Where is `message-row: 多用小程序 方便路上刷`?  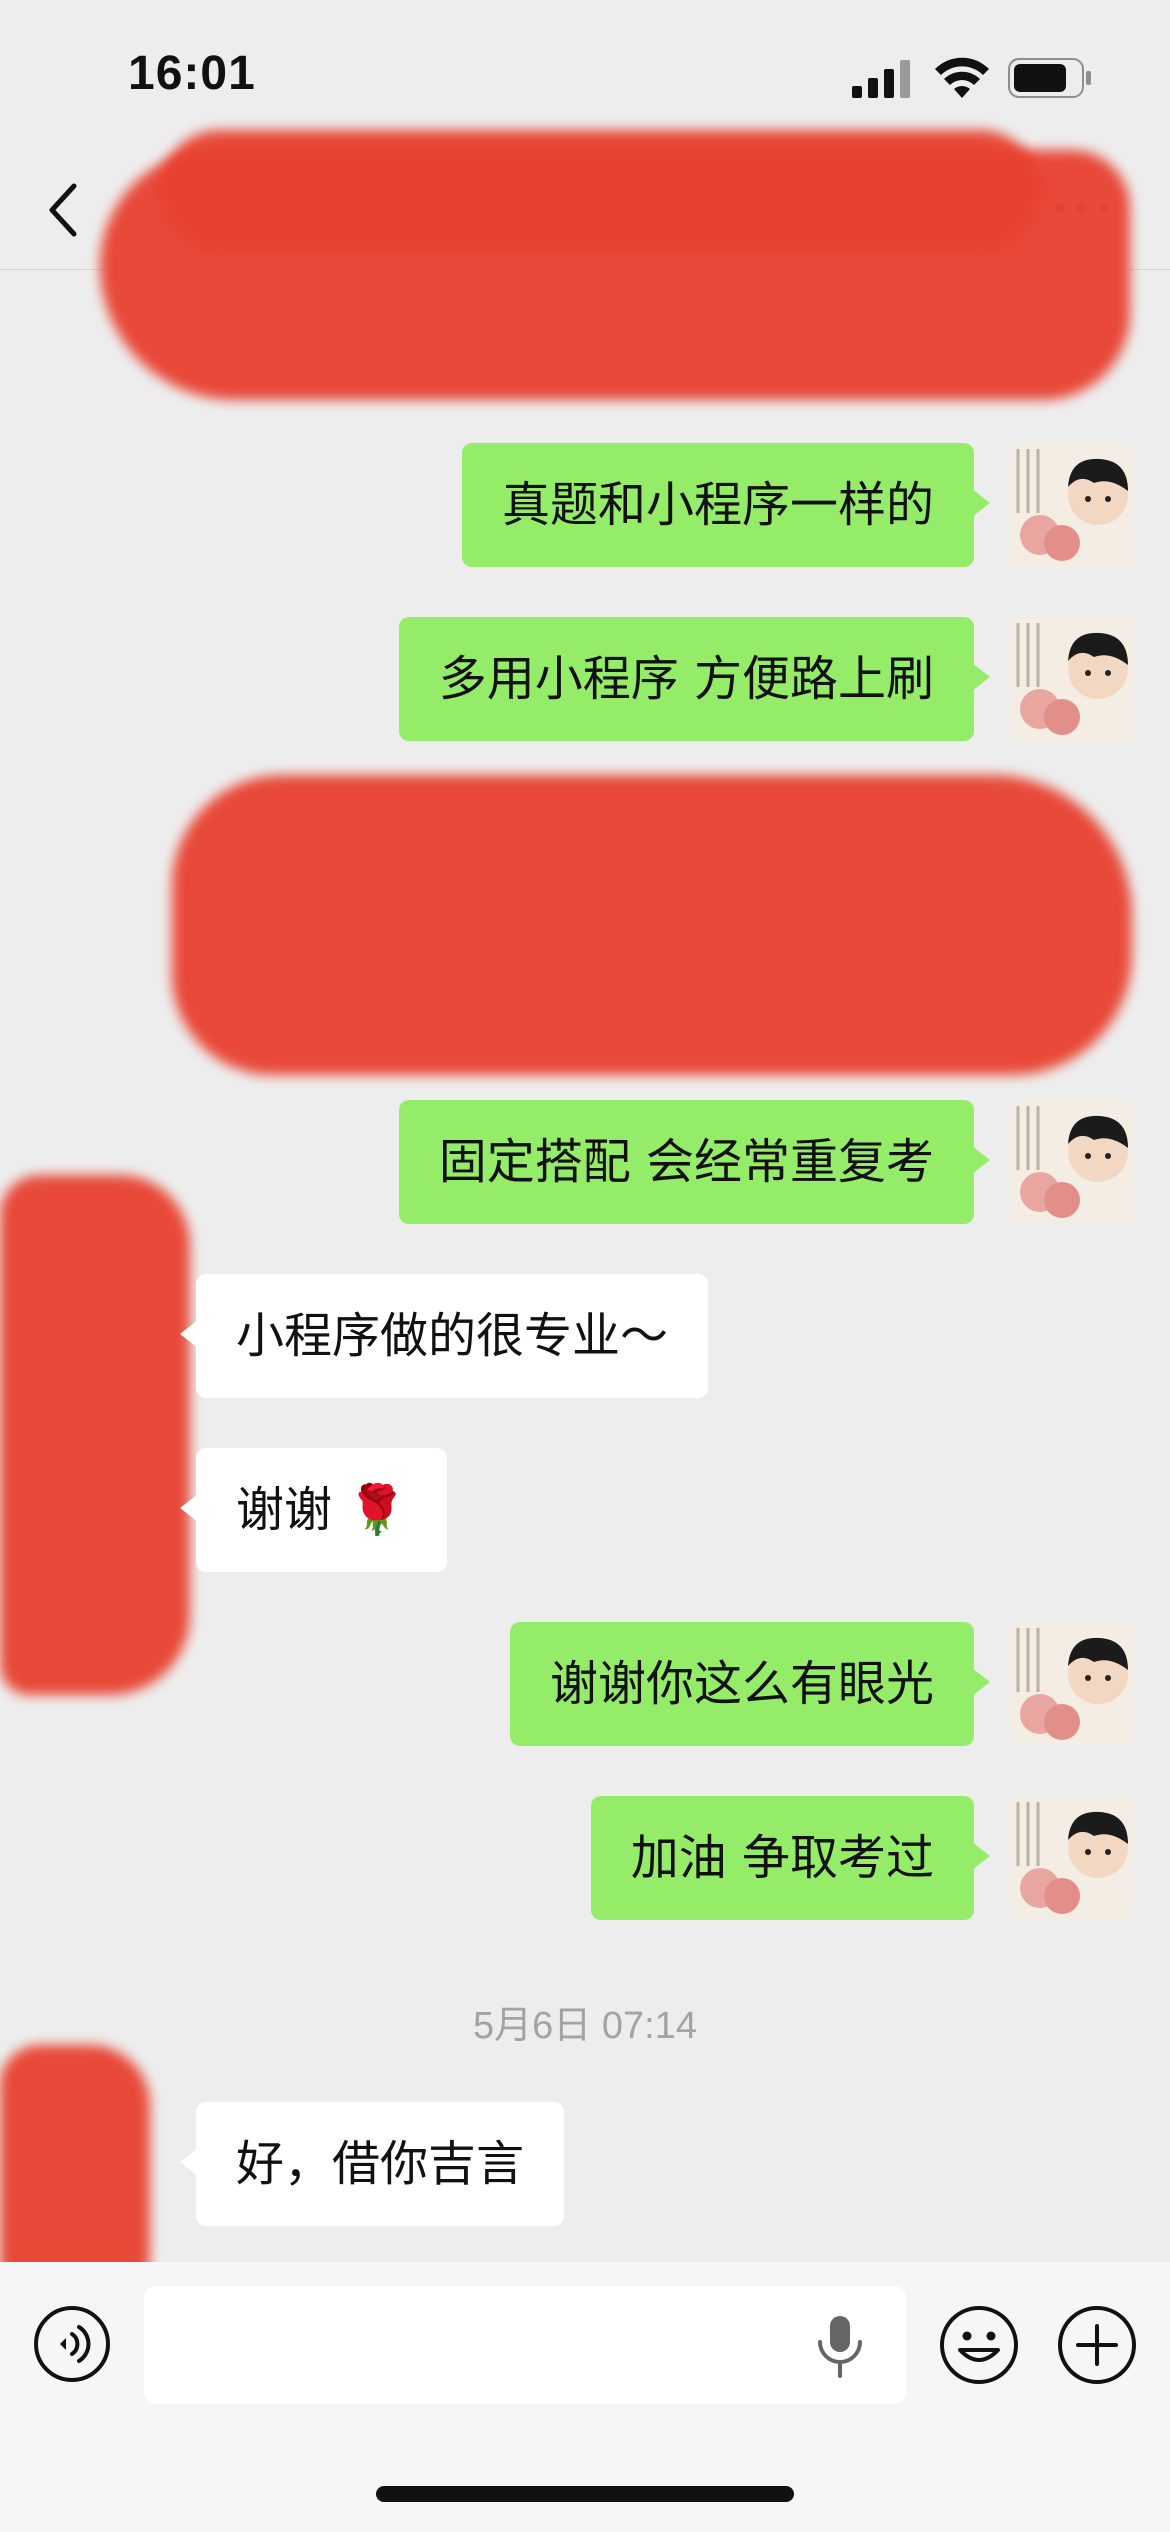 message-row: 多用小程序 方便路上刷 is located at coordinates (585, 679).